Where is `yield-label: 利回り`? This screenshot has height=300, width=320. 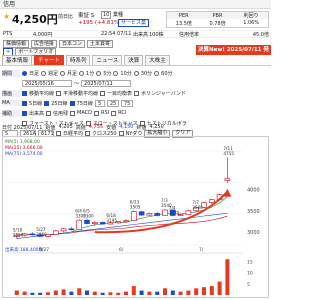 yield-label: 利回り is located at coordinates (251, 16).